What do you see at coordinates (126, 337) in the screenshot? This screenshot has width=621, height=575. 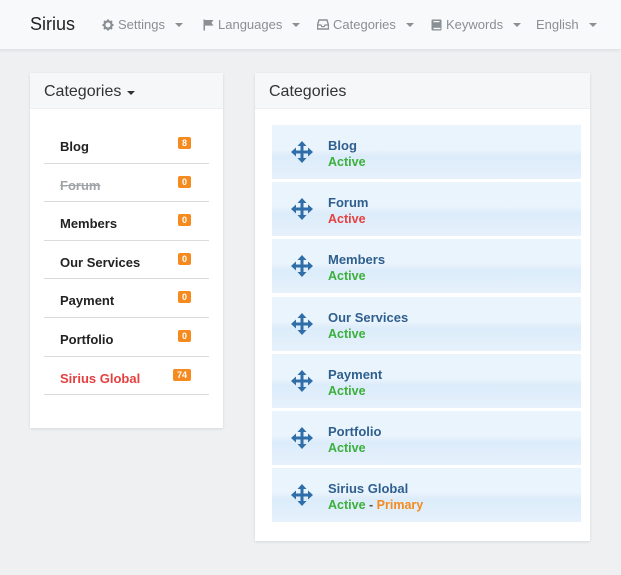 I see `list-item: Portfolio 0` at bounding box center [126, 337].